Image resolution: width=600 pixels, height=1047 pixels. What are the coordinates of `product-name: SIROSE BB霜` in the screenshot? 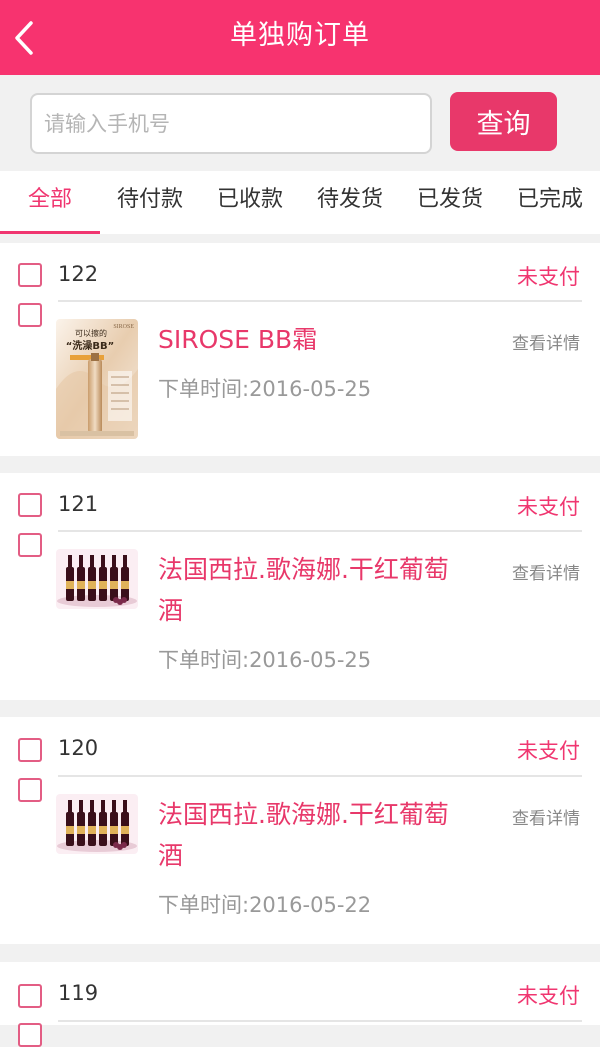 It's located at (308, 339).